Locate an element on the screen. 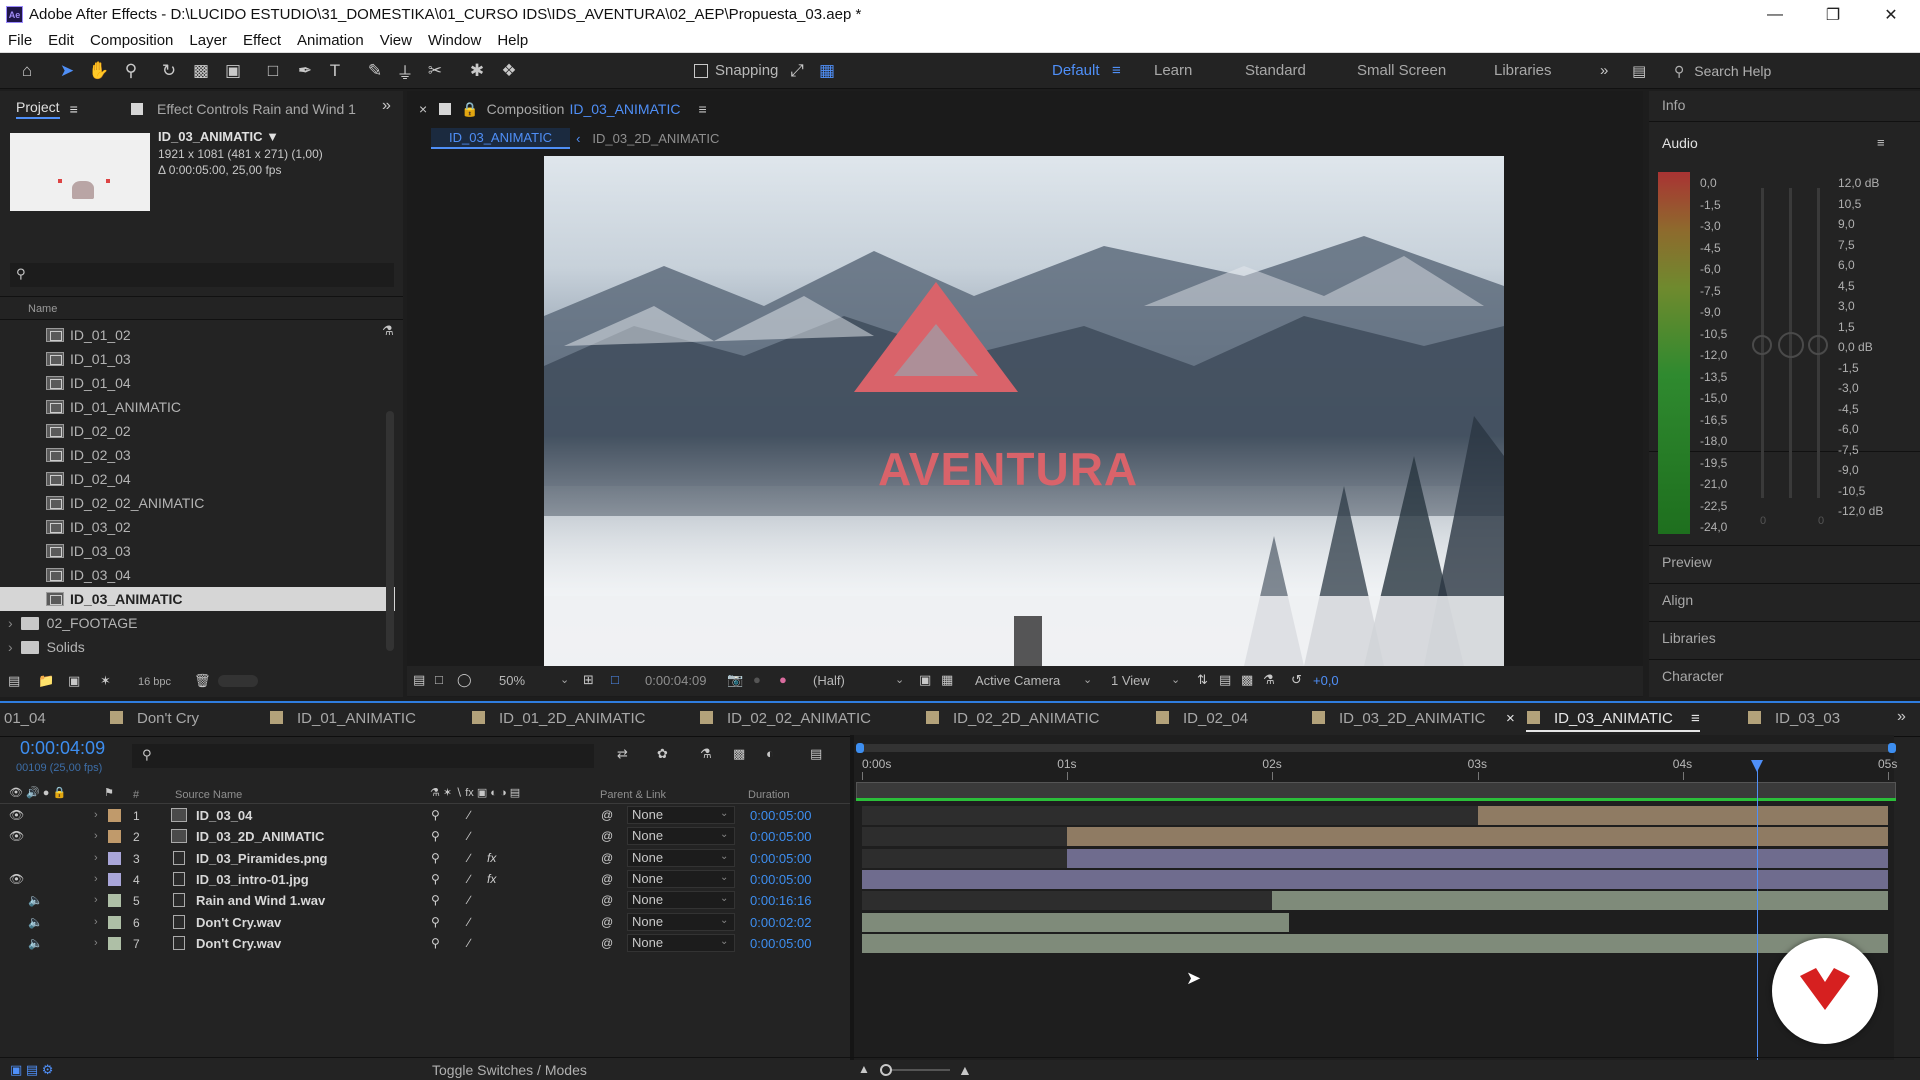 This screenshot has width=1920, height=1080. menu-help: Help is located at coordinates (512, 40).